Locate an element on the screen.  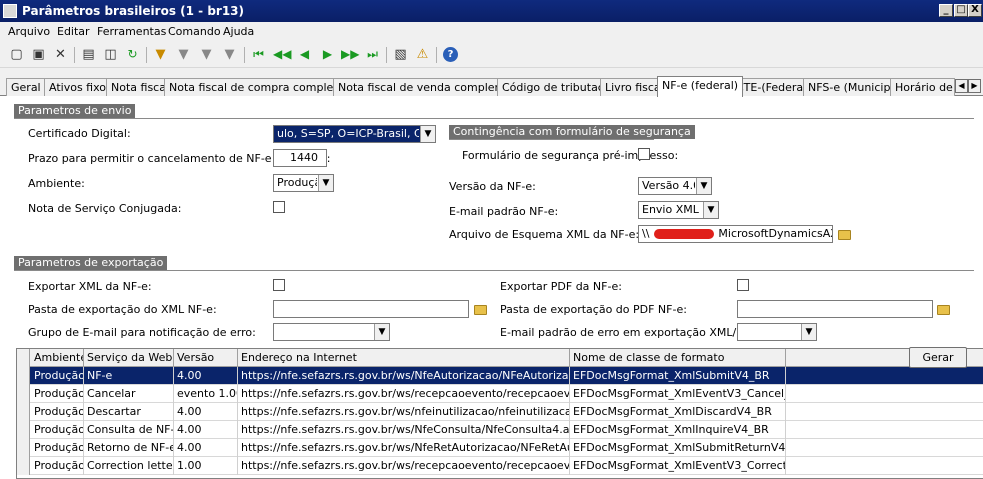
restore-button: □ is located at coordinates (961, 10).